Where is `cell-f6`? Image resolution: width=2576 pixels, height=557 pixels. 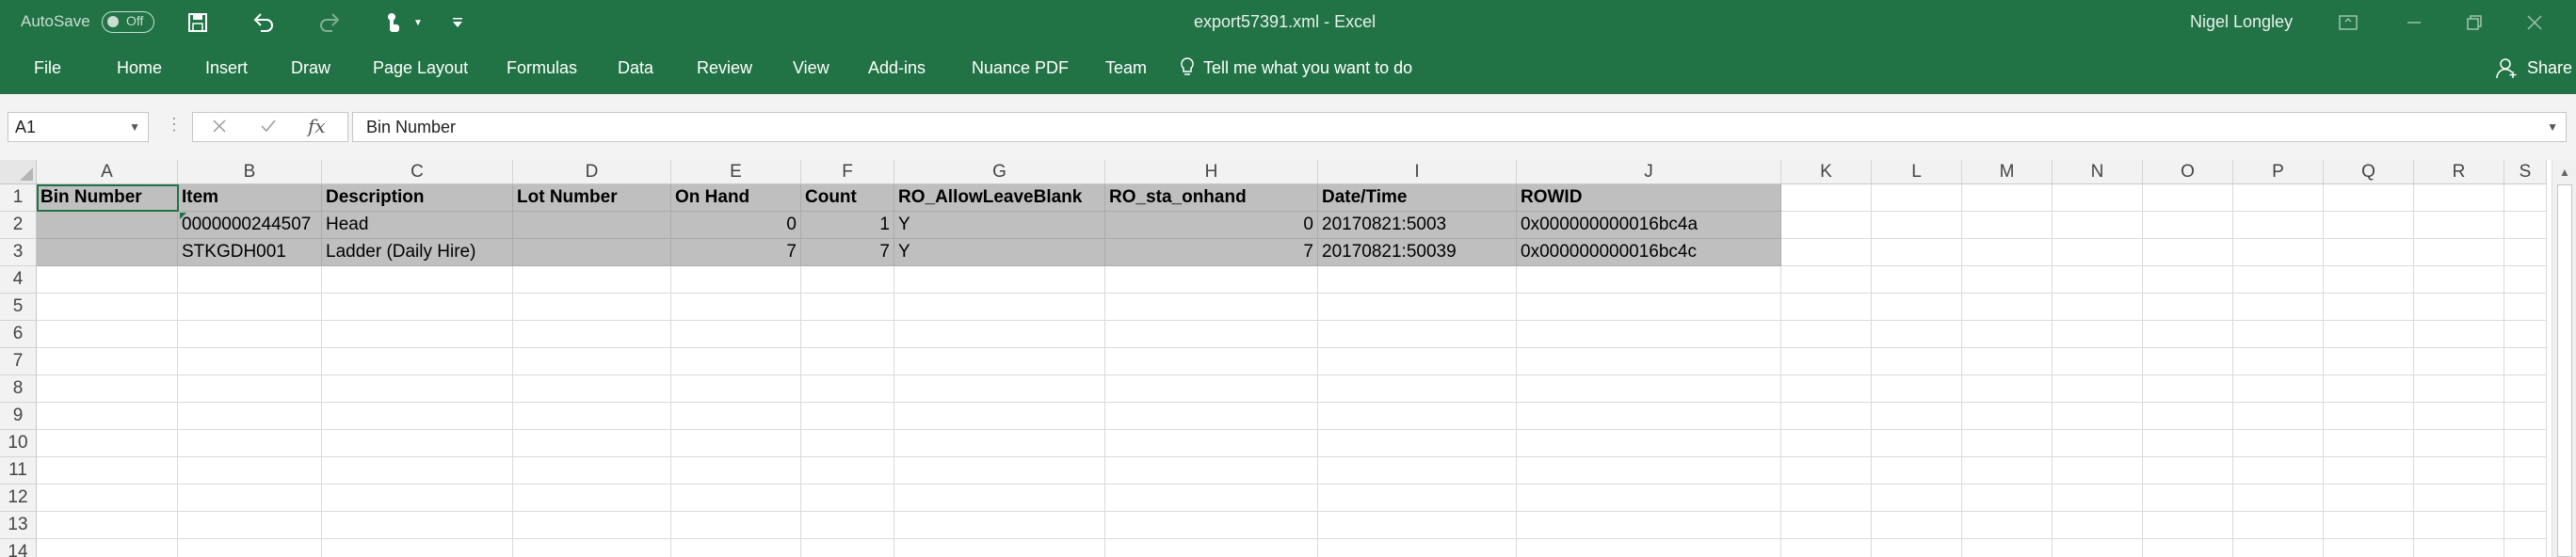 cell-f6 is located at coordinates (847, 334).